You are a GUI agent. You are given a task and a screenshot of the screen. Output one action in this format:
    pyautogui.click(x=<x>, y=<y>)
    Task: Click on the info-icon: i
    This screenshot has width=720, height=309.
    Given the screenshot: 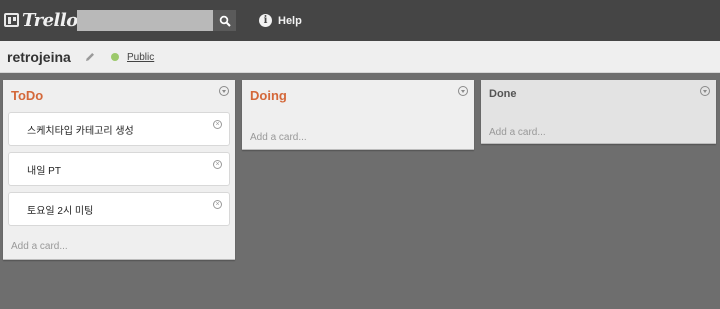 What is the action you would take?
    pyautogui.click(x=265, y=20)
    